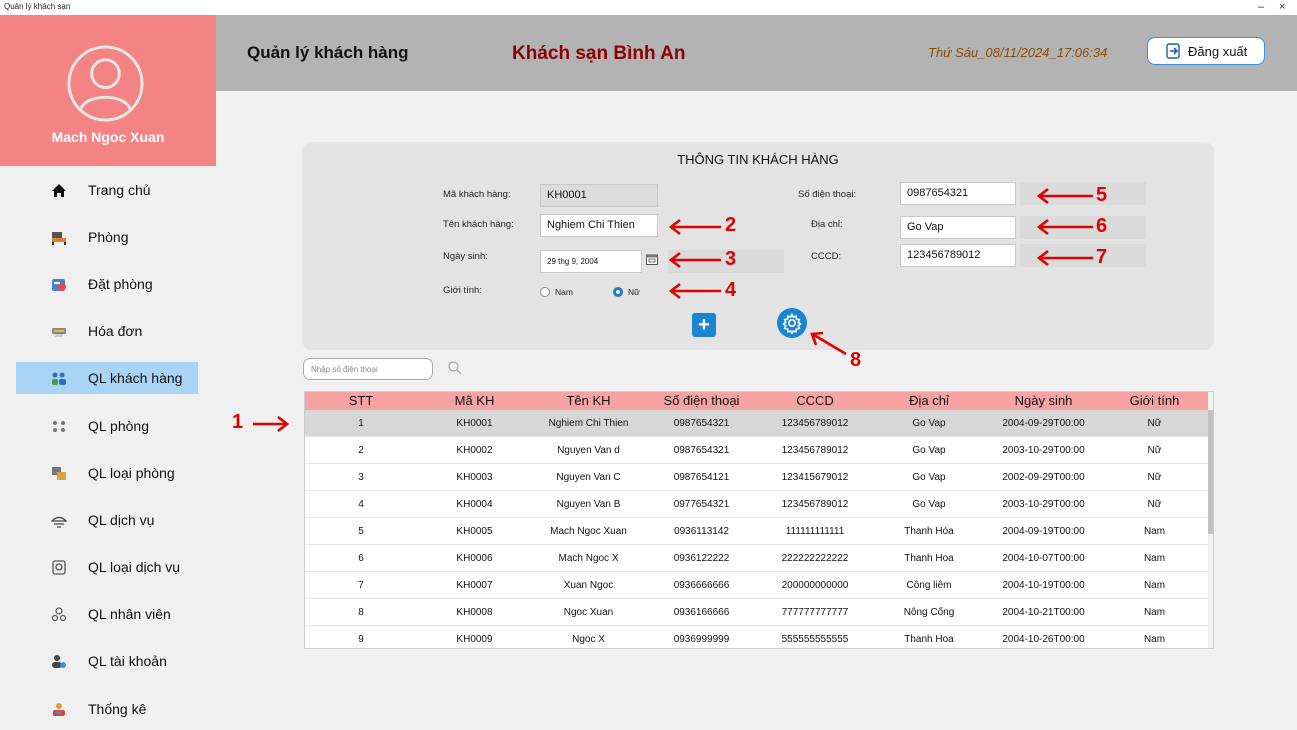 This screenshot has height=730, width=1297. Describe the element at coordinates (929, 612) in the screenshot. I see `cell-address: Nông Cống` at that location.